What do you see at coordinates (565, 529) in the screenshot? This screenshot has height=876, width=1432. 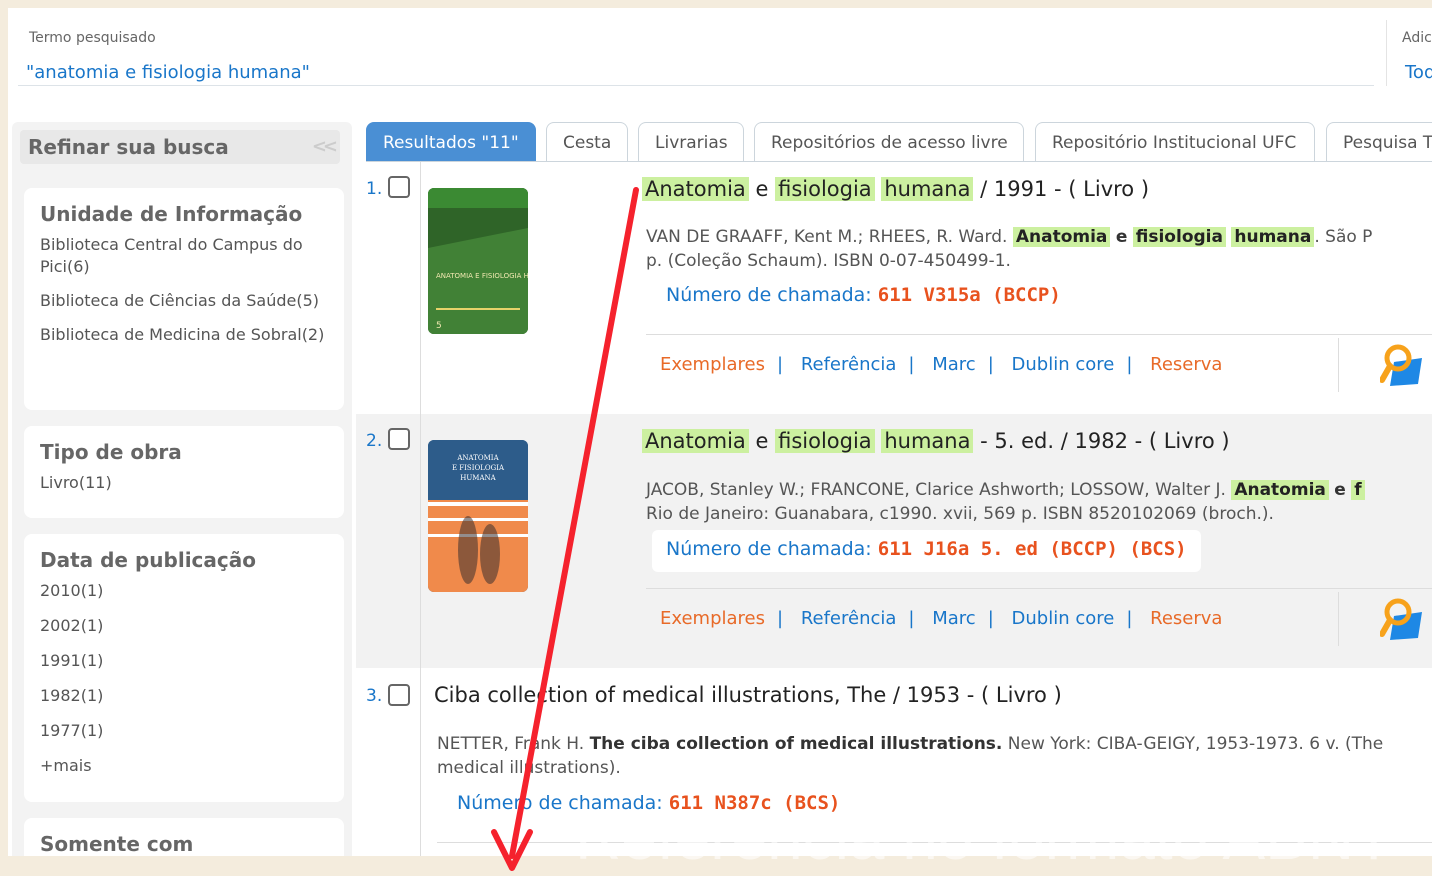 I see `annotation-arrow` at bounding box center [565, 529].